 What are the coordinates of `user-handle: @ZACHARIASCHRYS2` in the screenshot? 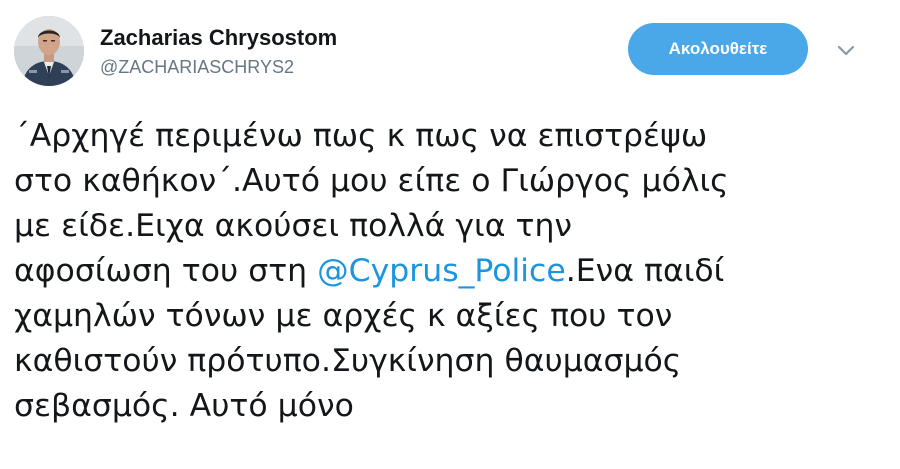 It's located at (218, 67).